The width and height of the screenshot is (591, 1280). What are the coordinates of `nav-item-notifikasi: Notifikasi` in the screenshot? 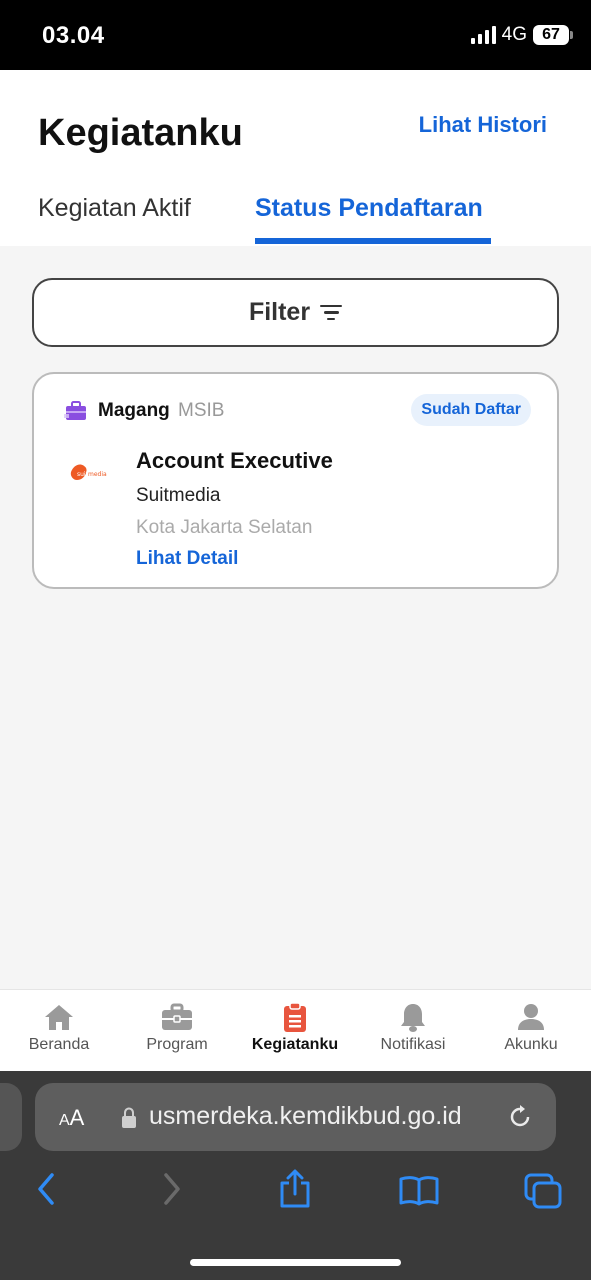 It's located at (413, 1031).